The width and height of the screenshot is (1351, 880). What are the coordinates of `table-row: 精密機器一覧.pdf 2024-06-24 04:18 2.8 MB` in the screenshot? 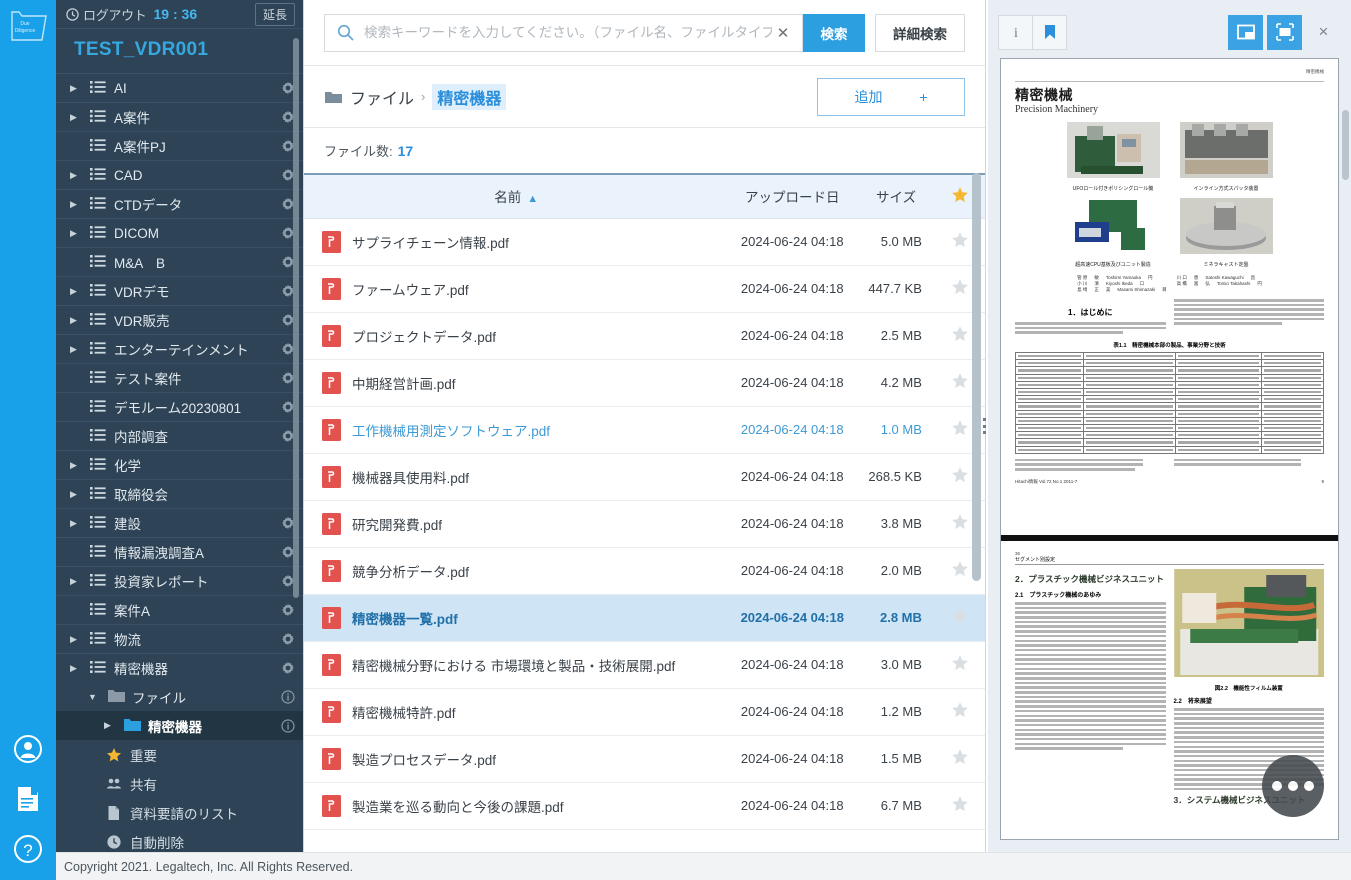 It's located at (644, 617).